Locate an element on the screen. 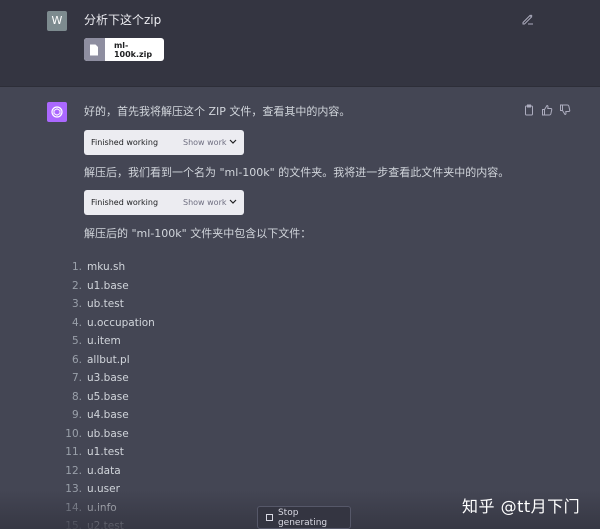 Image resolution: width=600 pixels, height=529 pixels. attachment-chip: ml-100k.zip is located at coordinates (124, 49).